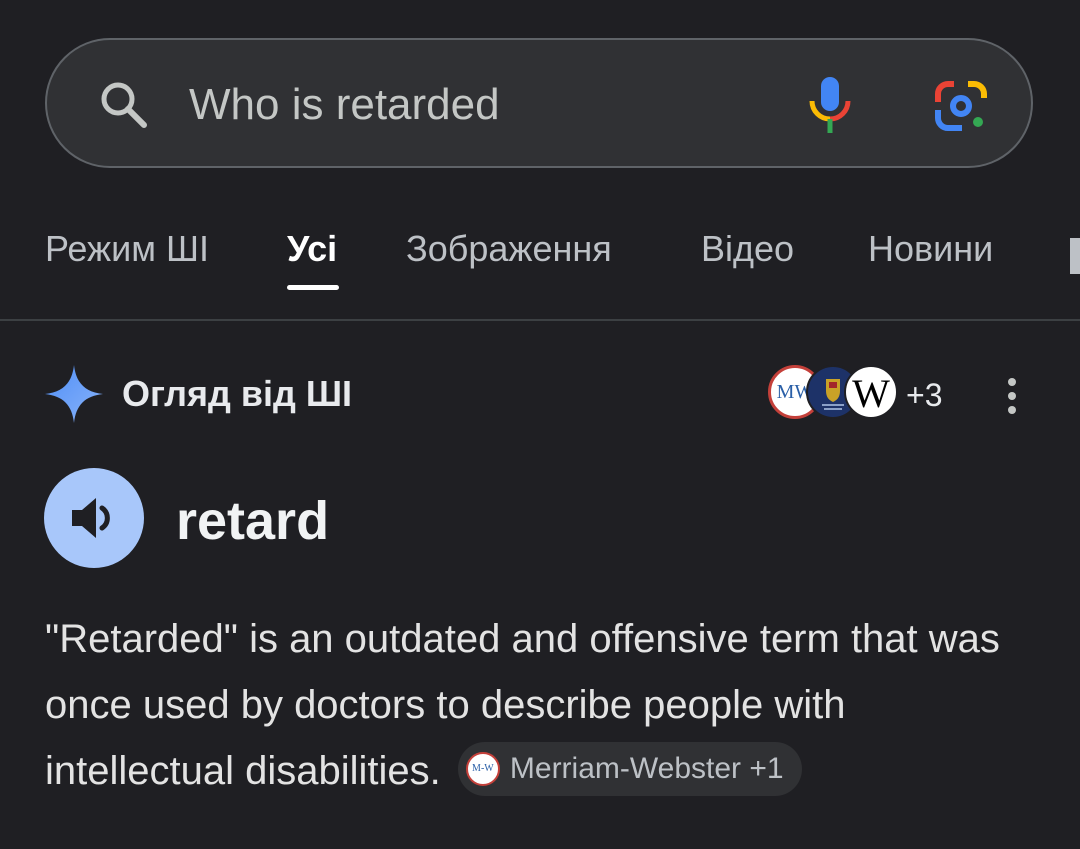  Describe the element at coordinates (924, 395) in the screenshot. I see `more-sources-count: +3` at that location.